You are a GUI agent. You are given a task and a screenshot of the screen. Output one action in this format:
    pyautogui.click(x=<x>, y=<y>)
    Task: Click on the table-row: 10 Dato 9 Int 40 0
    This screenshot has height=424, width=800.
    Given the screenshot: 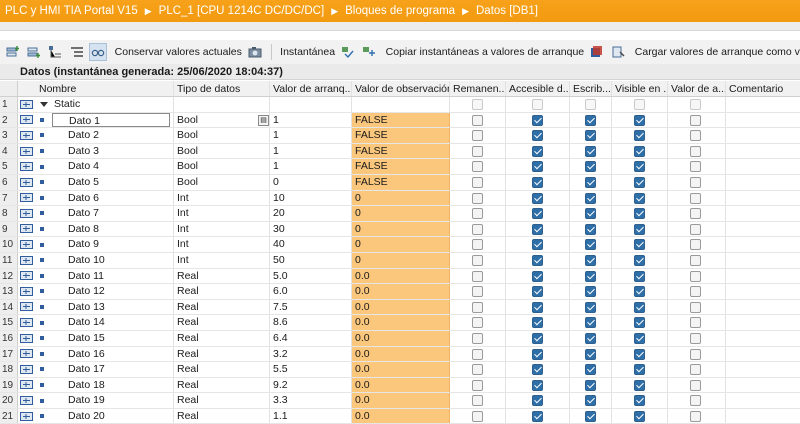 What is the action you would take?
    pyautogui.click(x=400, y=245)
    